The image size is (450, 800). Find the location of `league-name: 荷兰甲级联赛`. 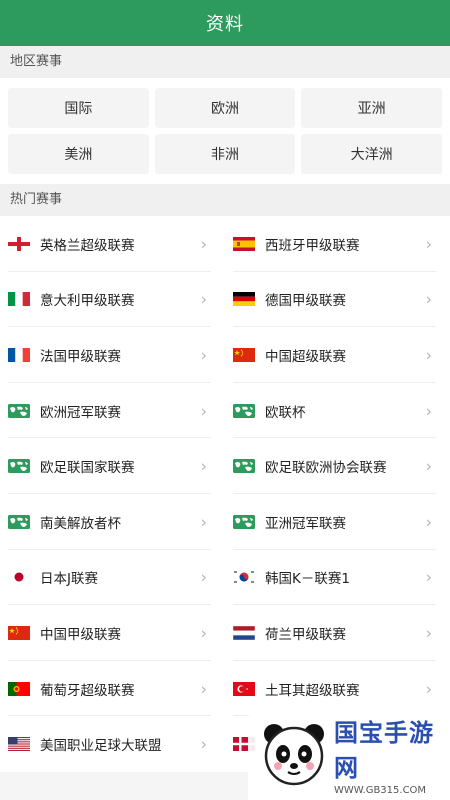

league-name: 荷兰甲级联赛 is located at coordinates (305, 634).